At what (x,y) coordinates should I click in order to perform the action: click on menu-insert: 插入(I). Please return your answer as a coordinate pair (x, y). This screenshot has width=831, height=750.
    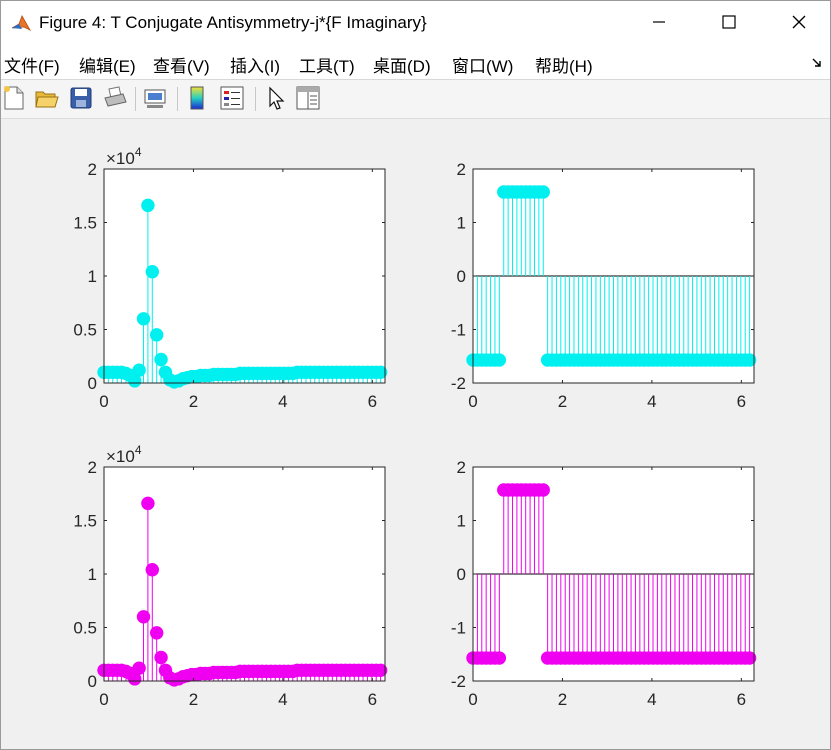
    Looking at the image, I should click on (255, 64).